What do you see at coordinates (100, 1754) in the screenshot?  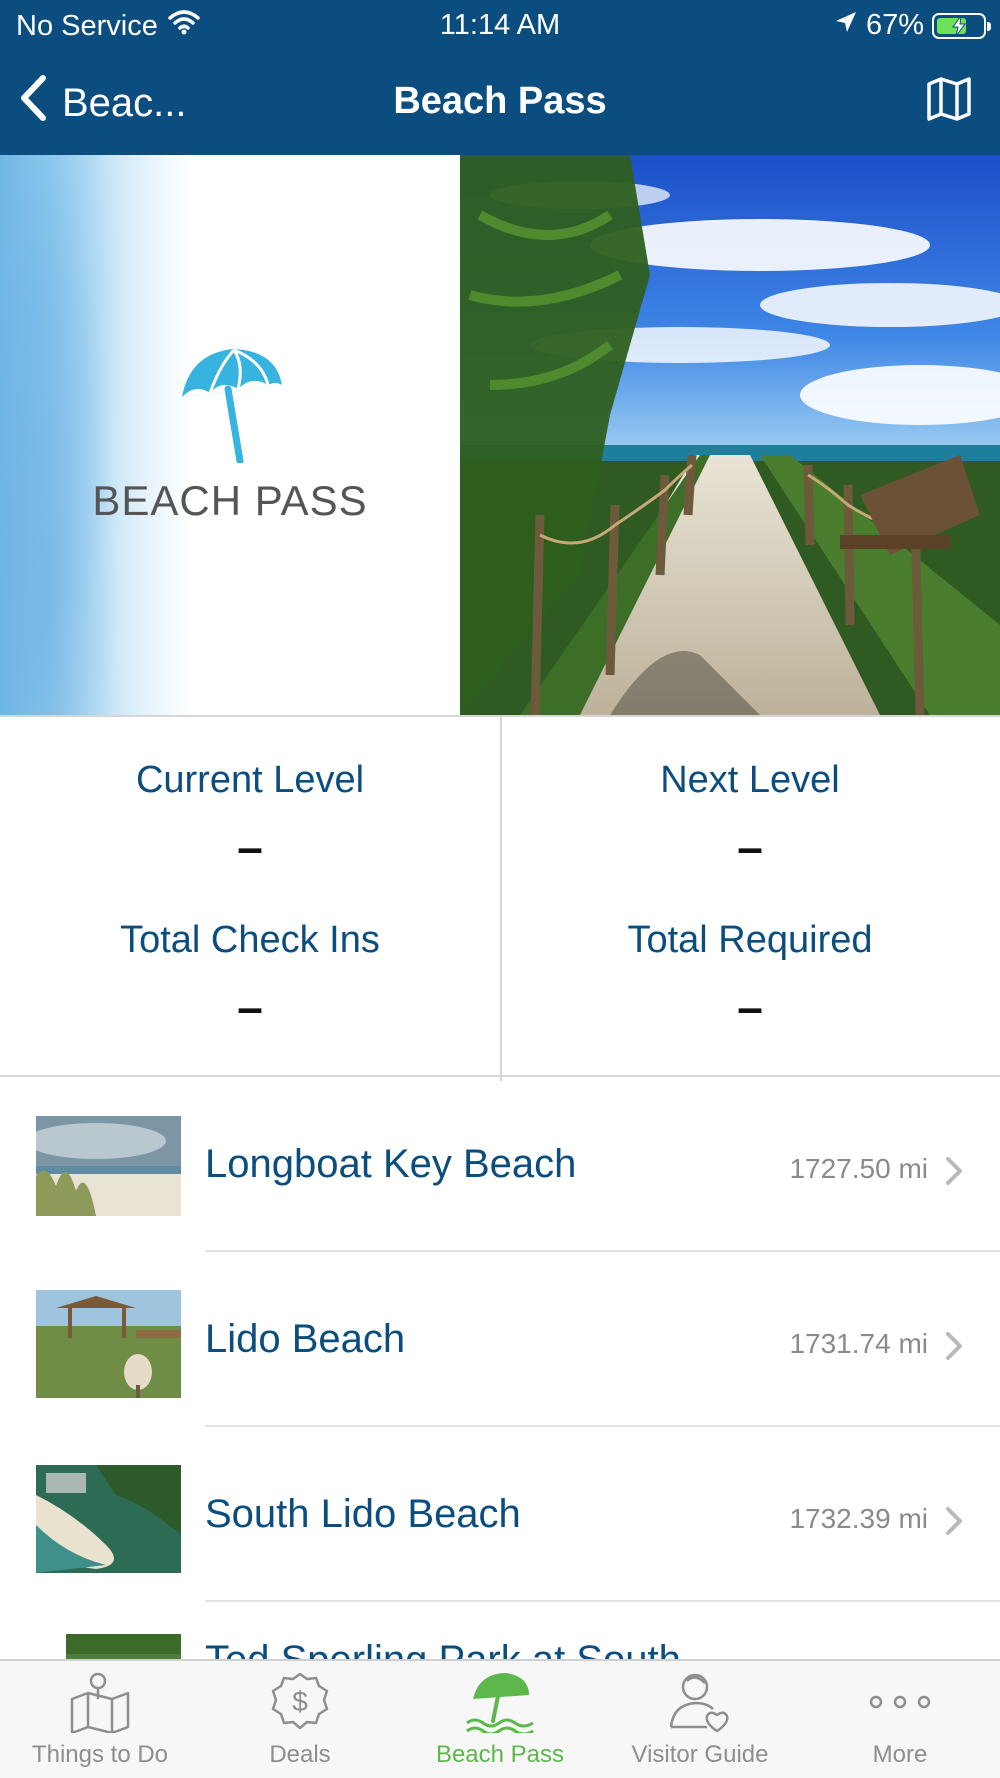 I see `tab-label: Things to Do` at bounding box center [100, 1754].